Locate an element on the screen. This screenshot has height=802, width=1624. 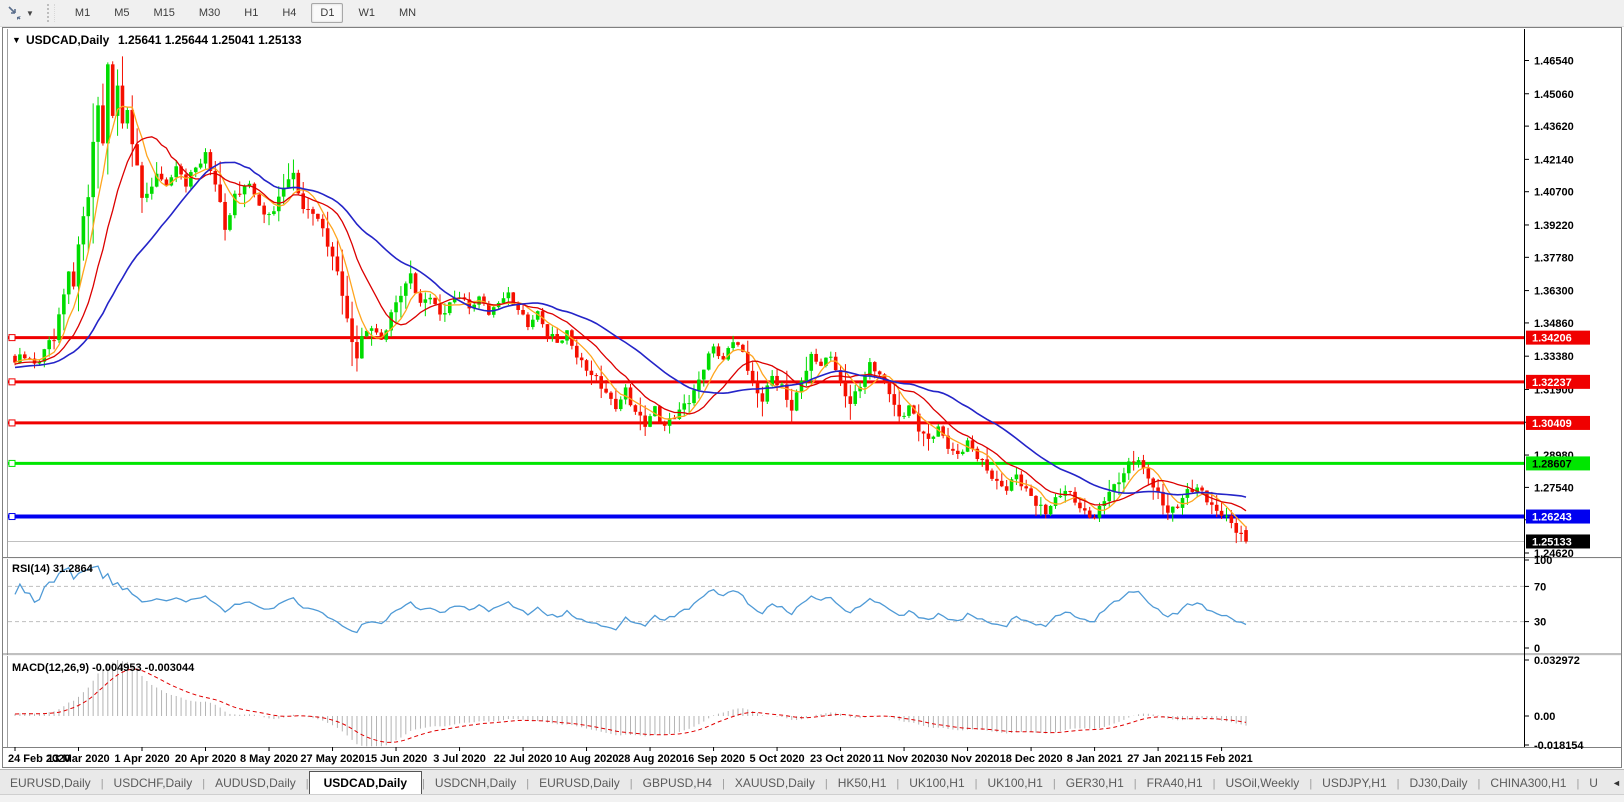
chart-tab-gbpusd-h4: GBPUSD,H4 is located at coordinates (677, 783).